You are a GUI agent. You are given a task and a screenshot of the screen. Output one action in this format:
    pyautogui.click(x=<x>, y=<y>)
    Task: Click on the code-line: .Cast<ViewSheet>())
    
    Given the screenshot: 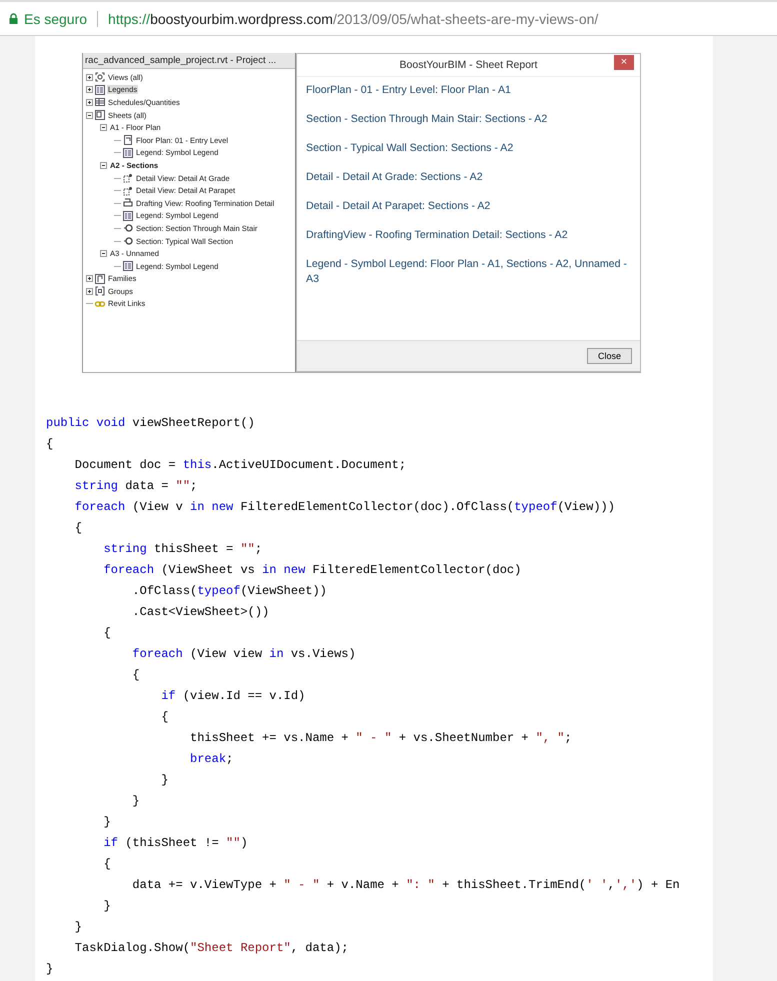 What is the action you would take?
    pyautogui.click(x=200, y=612)
    